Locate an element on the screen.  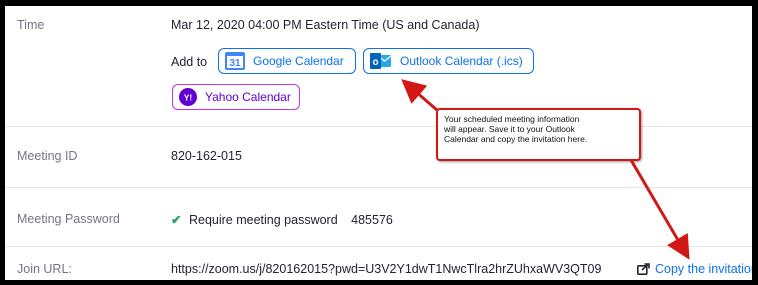
arrow-to-copy-invitation is located at coordinates (659, 209).